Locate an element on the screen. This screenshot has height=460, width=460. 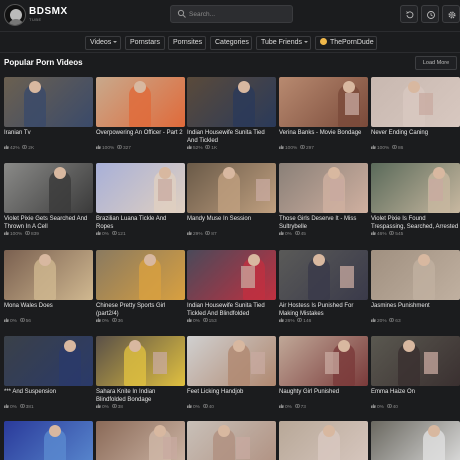
video-views: 73 is located at coordinates (303, 407).